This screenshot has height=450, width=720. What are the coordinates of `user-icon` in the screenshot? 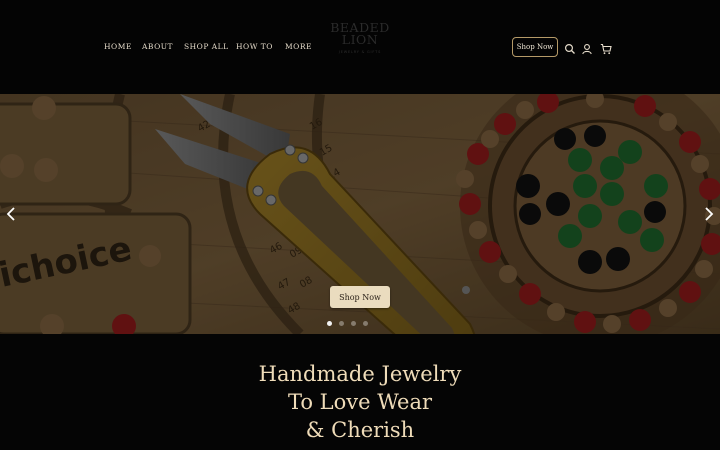 It's located at (587, 47).